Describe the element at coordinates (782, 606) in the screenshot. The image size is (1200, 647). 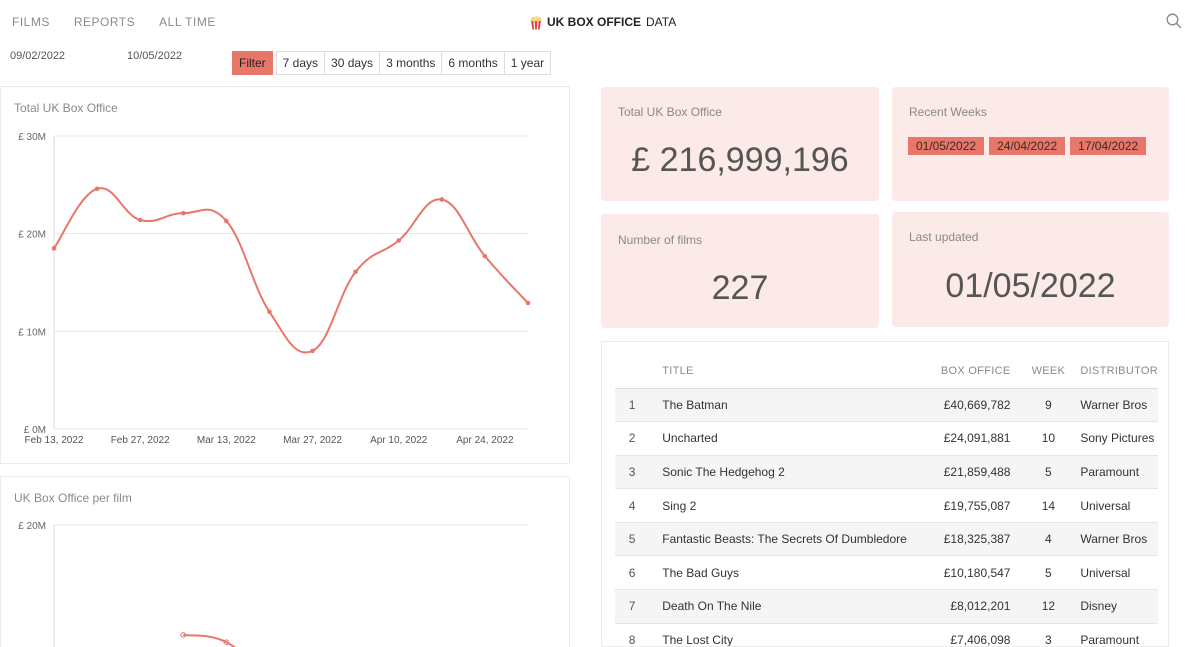
I see `row-title: Death On The Nile` at that location.